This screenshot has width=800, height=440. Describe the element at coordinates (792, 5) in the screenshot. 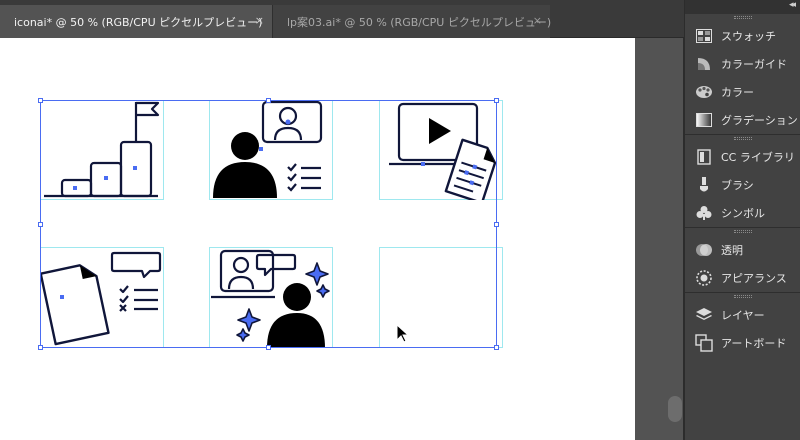

I see `collapse-panels-icon: ◂◂` at that location.